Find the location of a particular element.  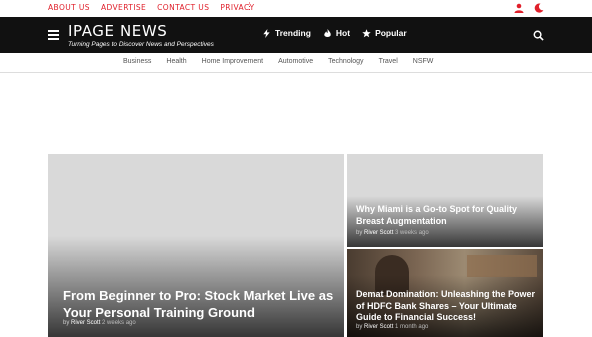

nav-hot-label: Hot is located at coordinates (343, 33).